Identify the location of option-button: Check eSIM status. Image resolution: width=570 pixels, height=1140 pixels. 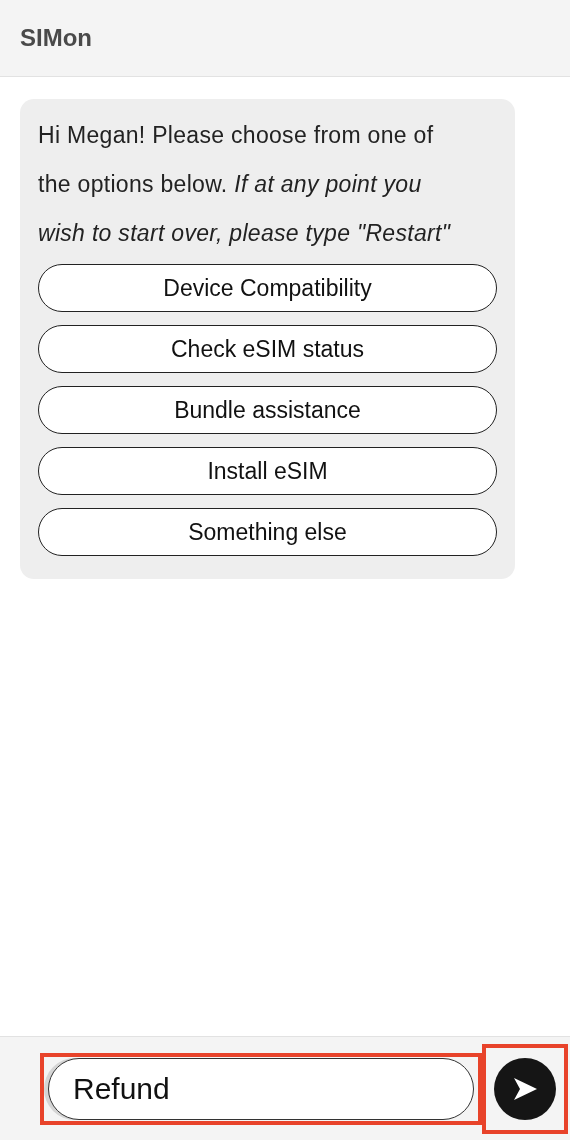
(267, 349).